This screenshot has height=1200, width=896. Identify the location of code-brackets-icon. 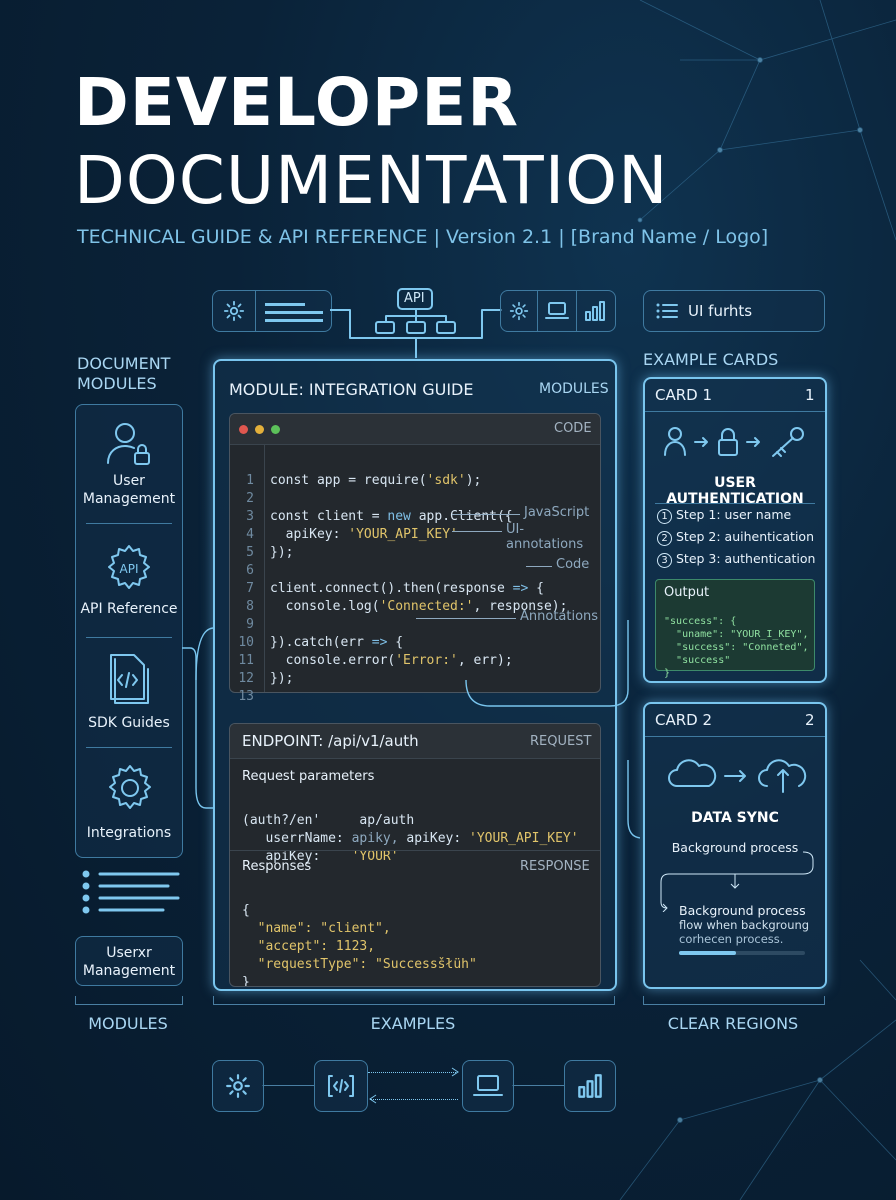
(341, 1086).